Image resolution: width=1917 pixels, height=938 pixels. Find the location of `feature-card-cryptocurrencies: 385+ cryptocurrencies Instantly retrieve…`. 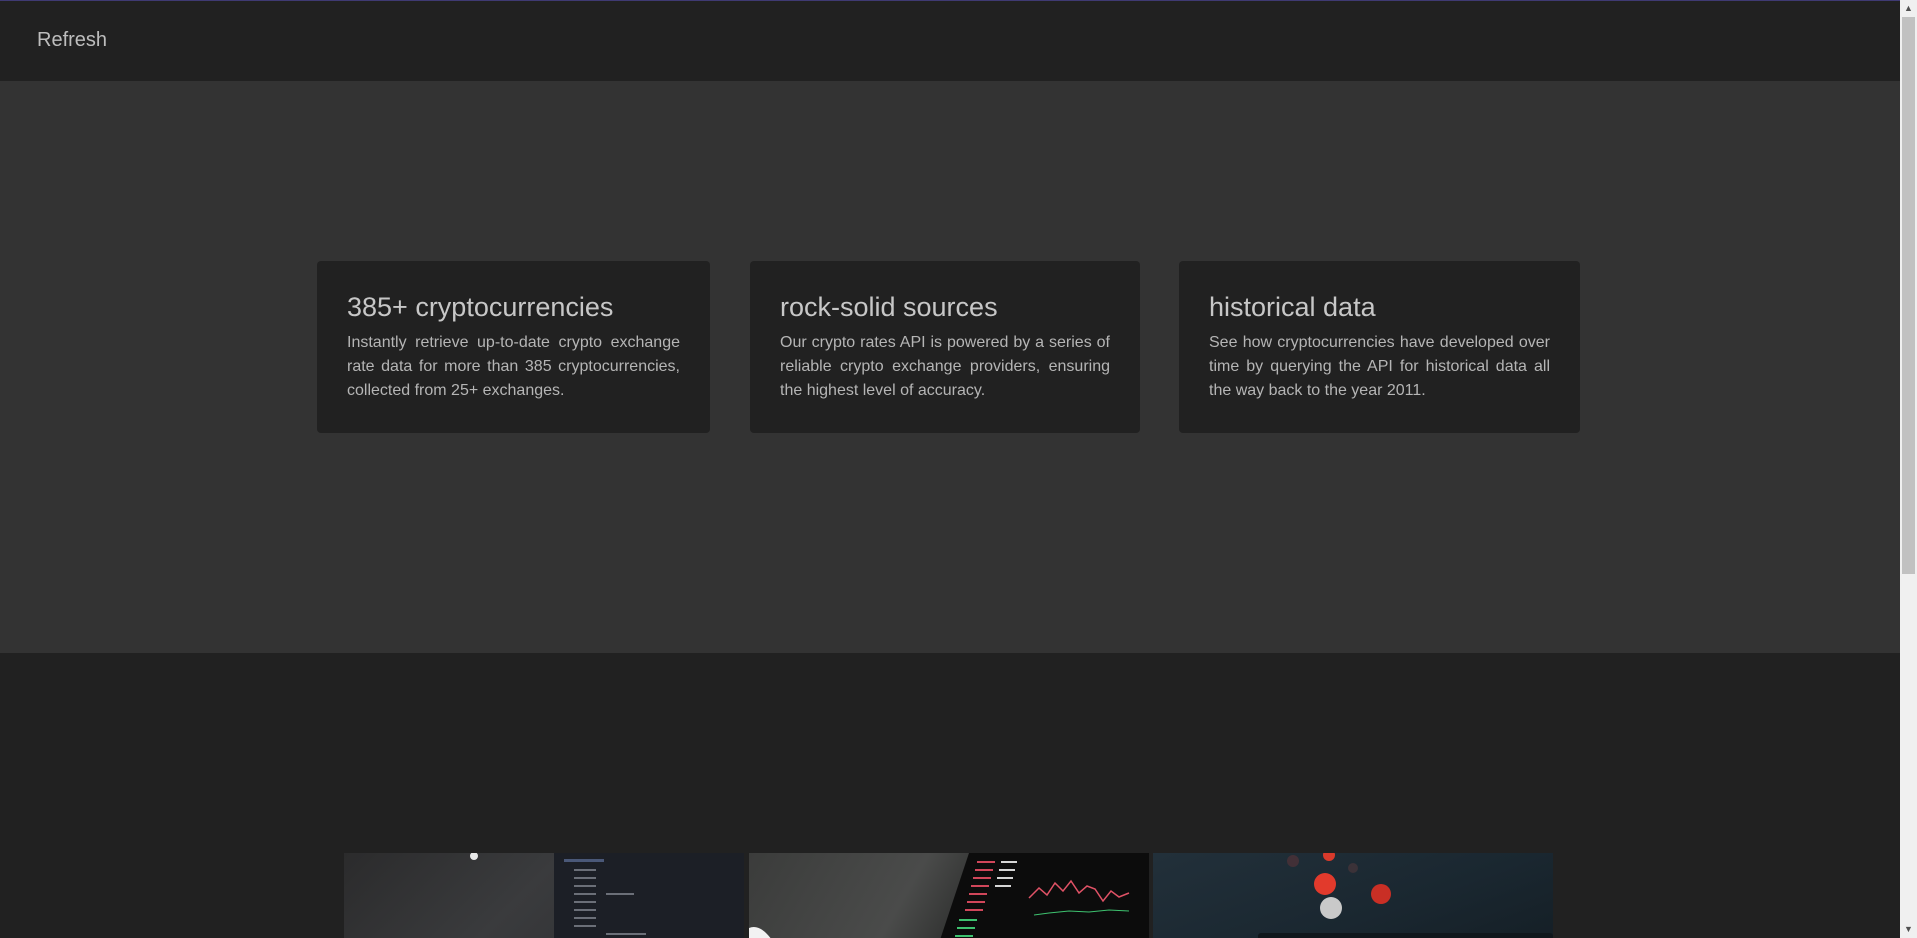

feature-card-cryptocurrencies: 385+ cryptocurrencies Instantly retrieve… is located at coordinates (513, 347).